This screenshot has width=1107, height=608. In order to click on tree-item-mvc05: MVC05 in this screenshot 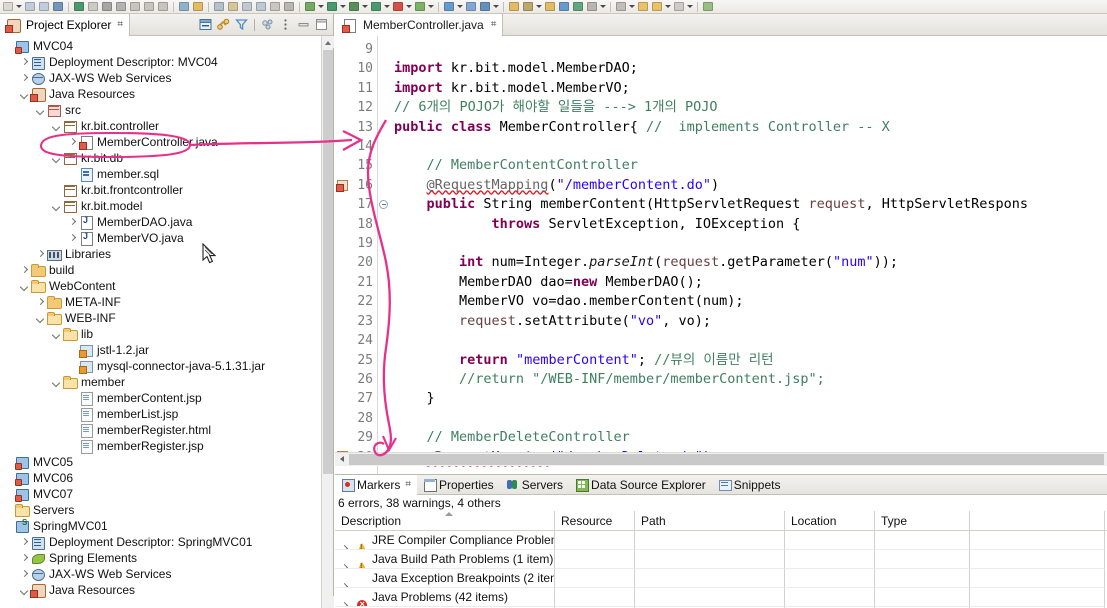, I will do `click(166, 462)`.